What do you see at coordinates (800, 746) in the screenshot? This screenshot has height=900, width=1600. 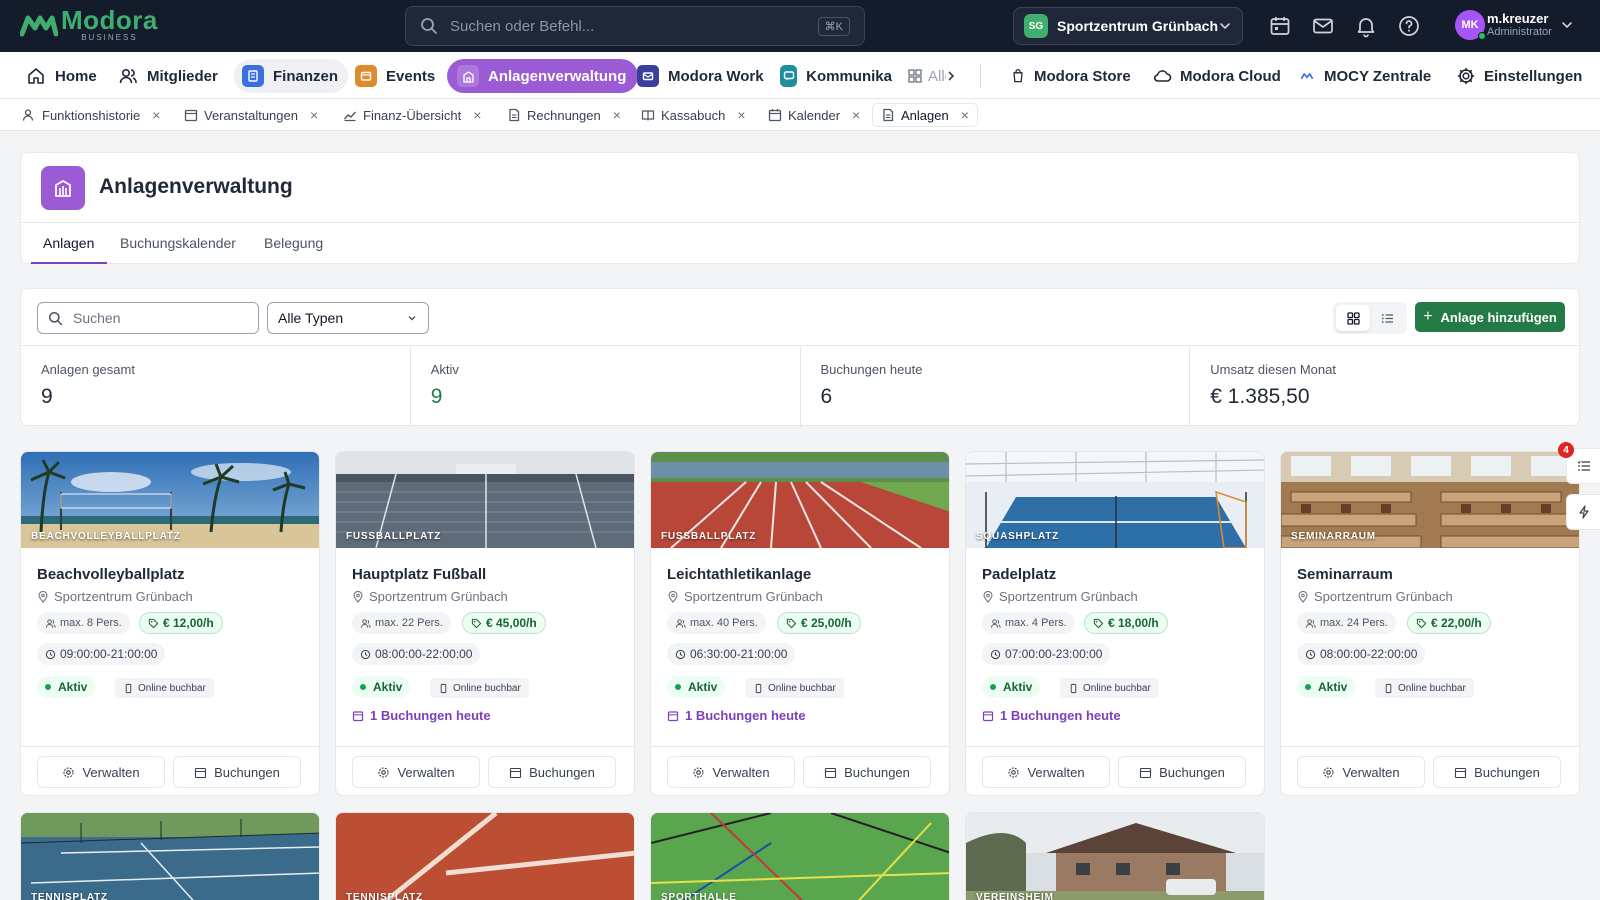 I see `card-divider` at bounding box center [800, 746].